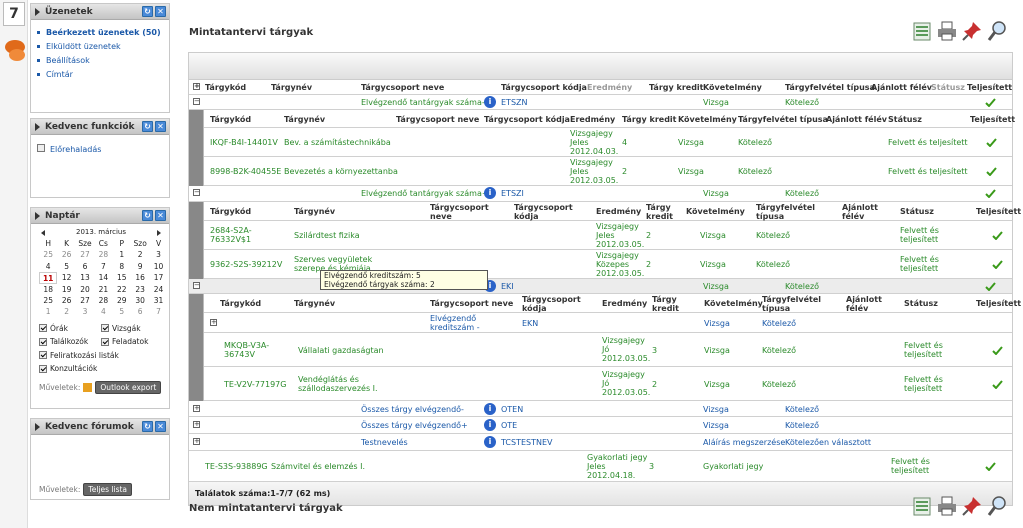  Describe the element at coordinates (101, 369) in the screenshot. I see `filter-consultations: Konzultációk` at that location.